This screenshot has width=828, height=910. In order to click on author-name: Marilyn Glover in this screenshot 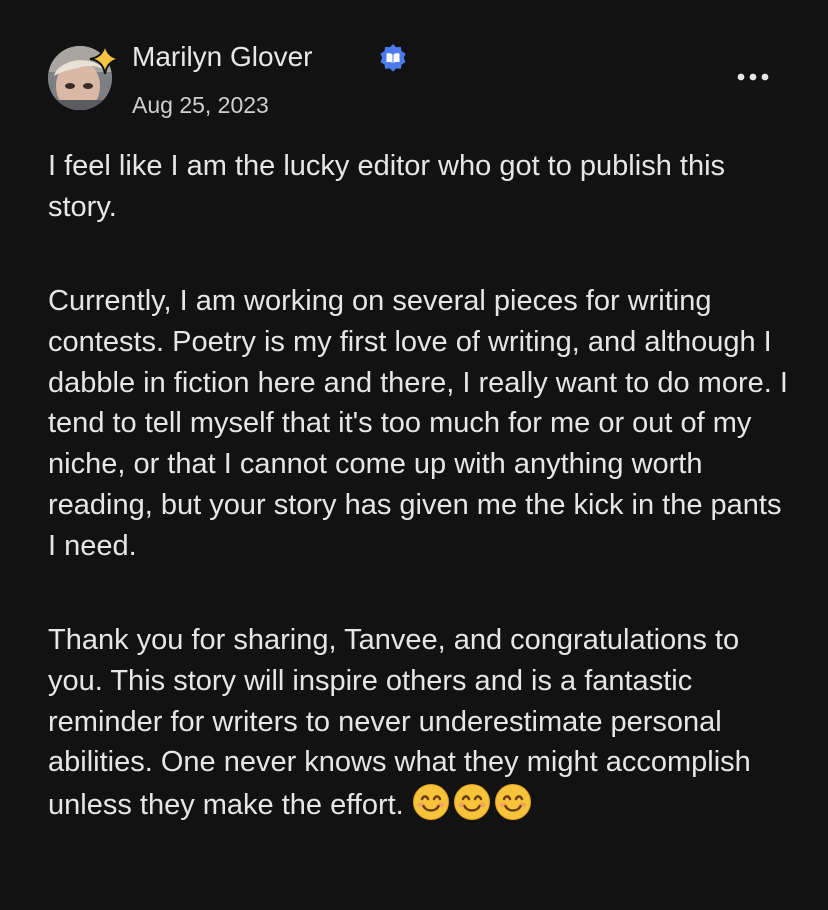, I will do `click(222, 57)`.